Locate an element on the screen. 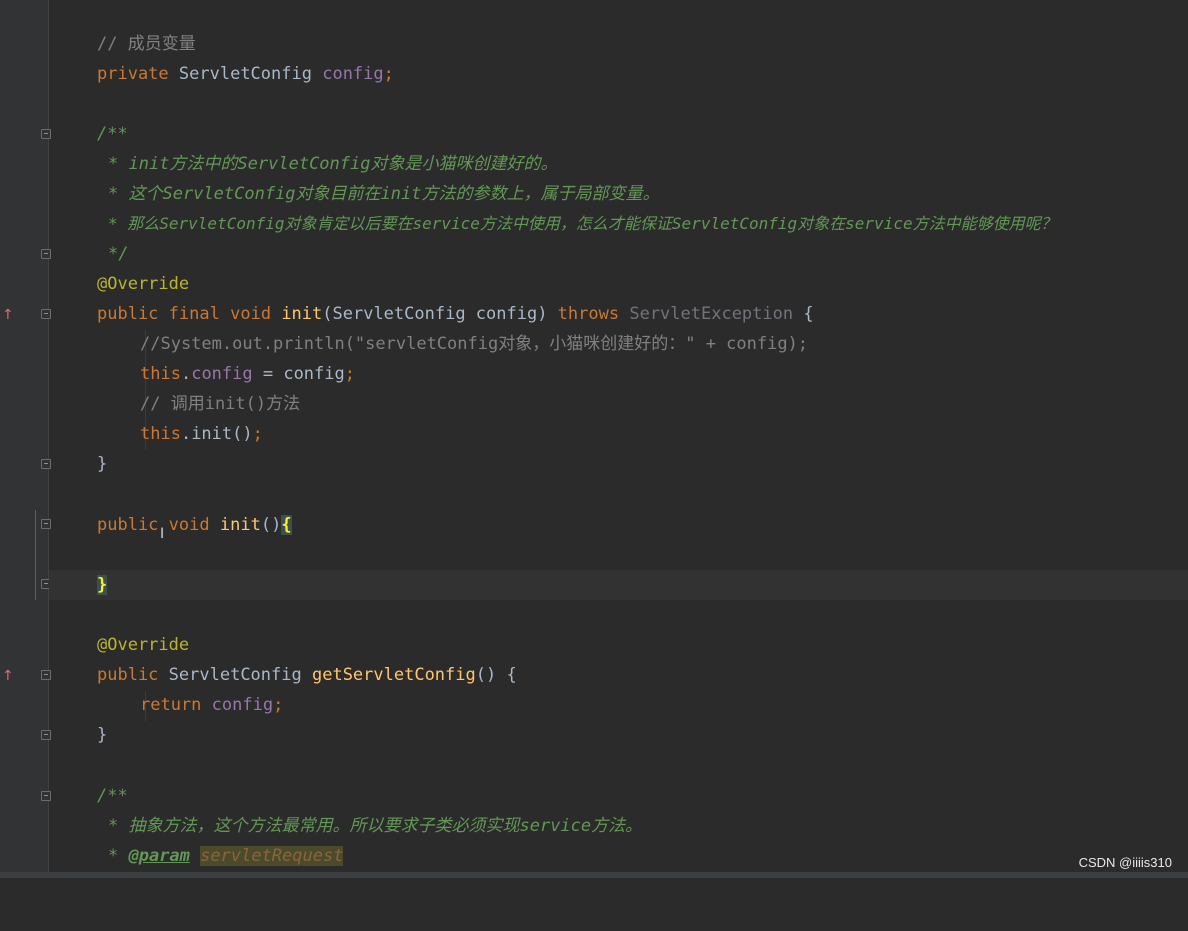 This screenshot has width=1188, height=931. code-line: private ServletConfig config; is located at coordinates (618, 74).